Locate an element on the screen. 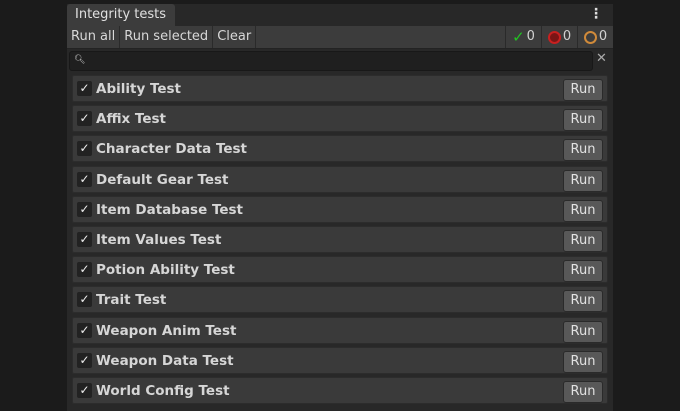 The width and height of the screenshot is (680, 411). test-name: Affix Test is located at coordinates (131, 119).